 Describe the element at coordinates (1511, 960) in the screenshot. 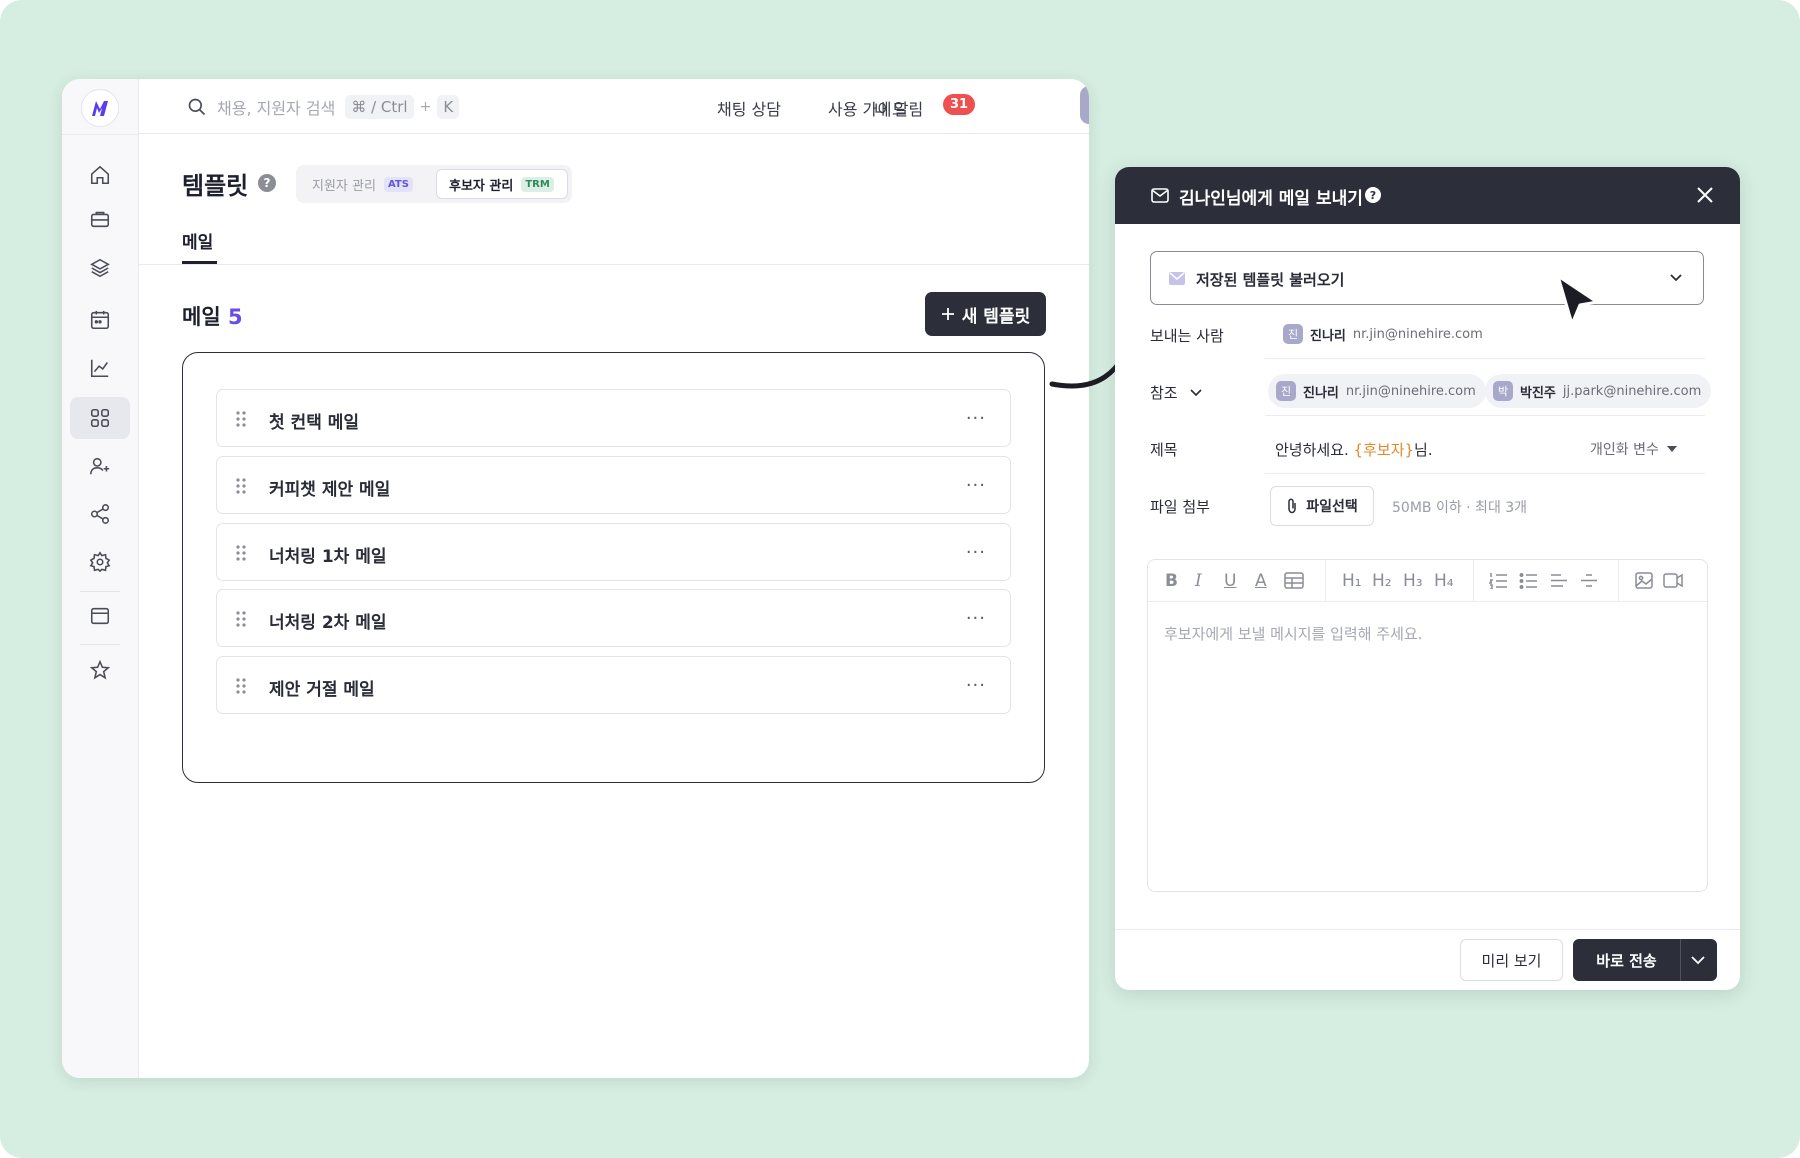

I see `preview-button: 미리 보기` at that location.